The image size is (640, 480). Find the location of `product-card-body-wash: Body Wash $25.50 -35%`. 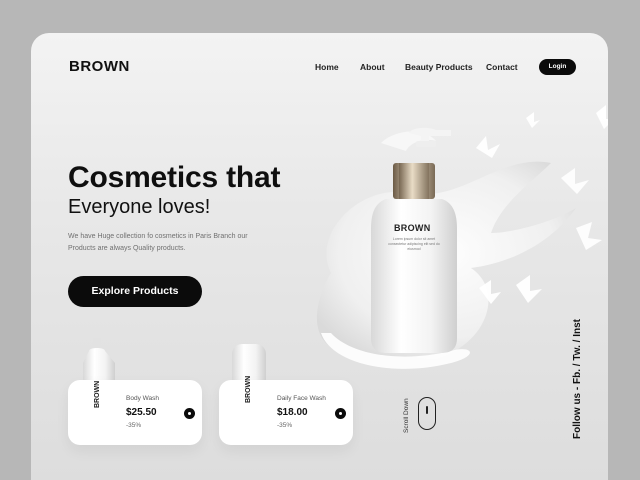

product-card-body-wash: Body Wash $25.50 -35% is located at coordinates (135, 412).